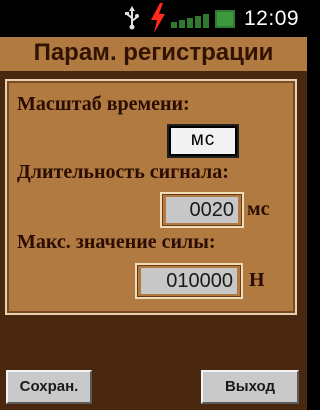 The width and height of the screenshot is (320, 410). Describe the element at coordinates (225, 19) in the screenshot. I see `battery-icon` at that location.